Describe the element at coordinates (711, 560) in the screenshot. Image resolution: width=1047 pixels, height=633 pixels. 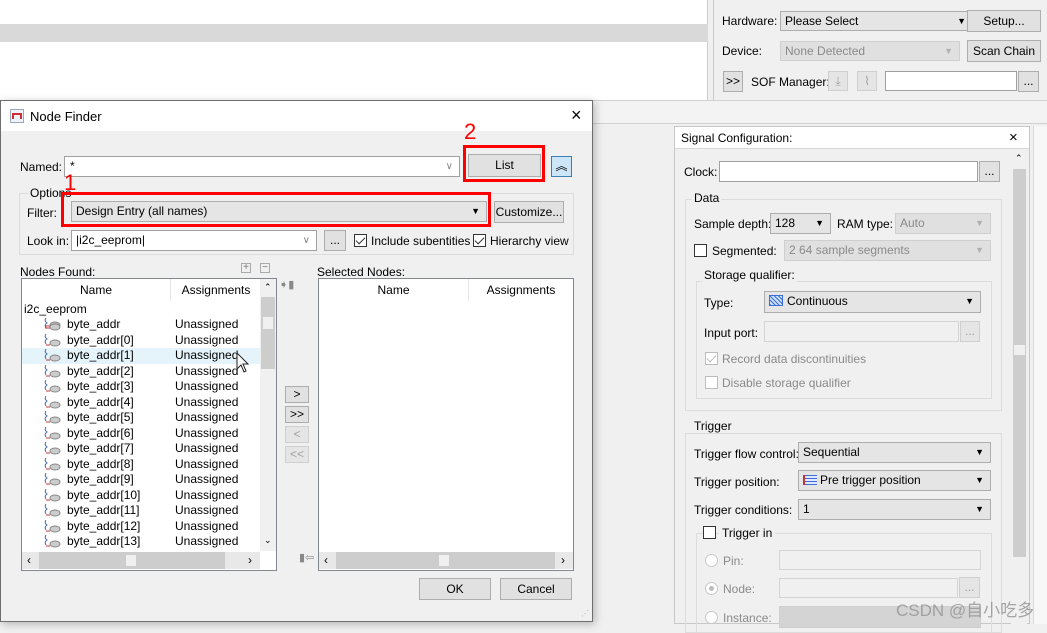
I see `pin-radio` at that location.